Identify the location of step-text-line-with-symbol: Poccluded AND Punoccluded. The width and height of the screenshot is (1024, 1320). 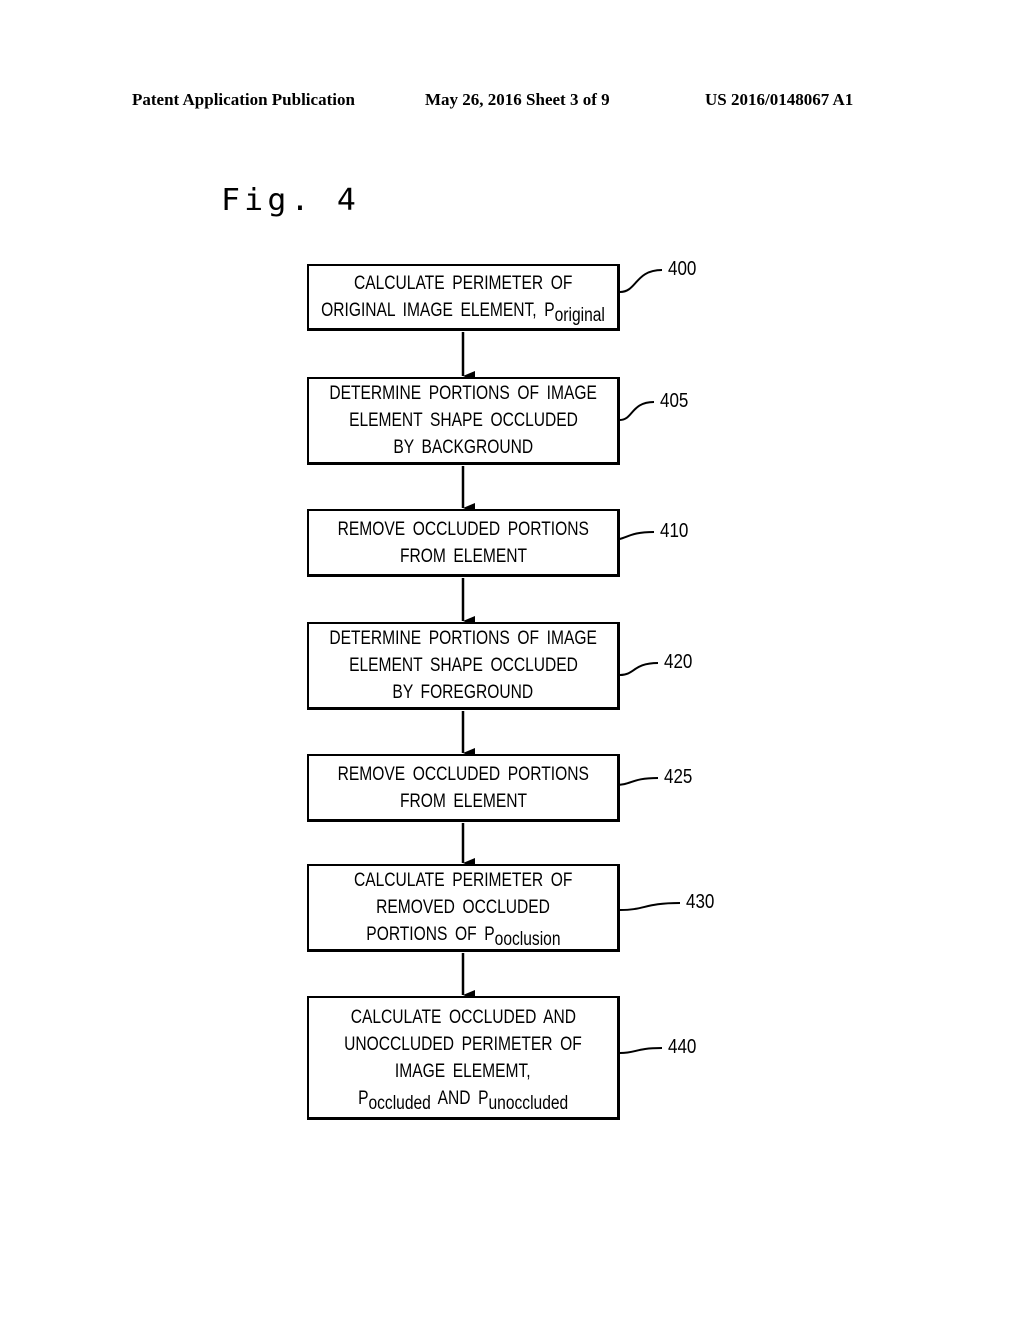
(463, 1099).